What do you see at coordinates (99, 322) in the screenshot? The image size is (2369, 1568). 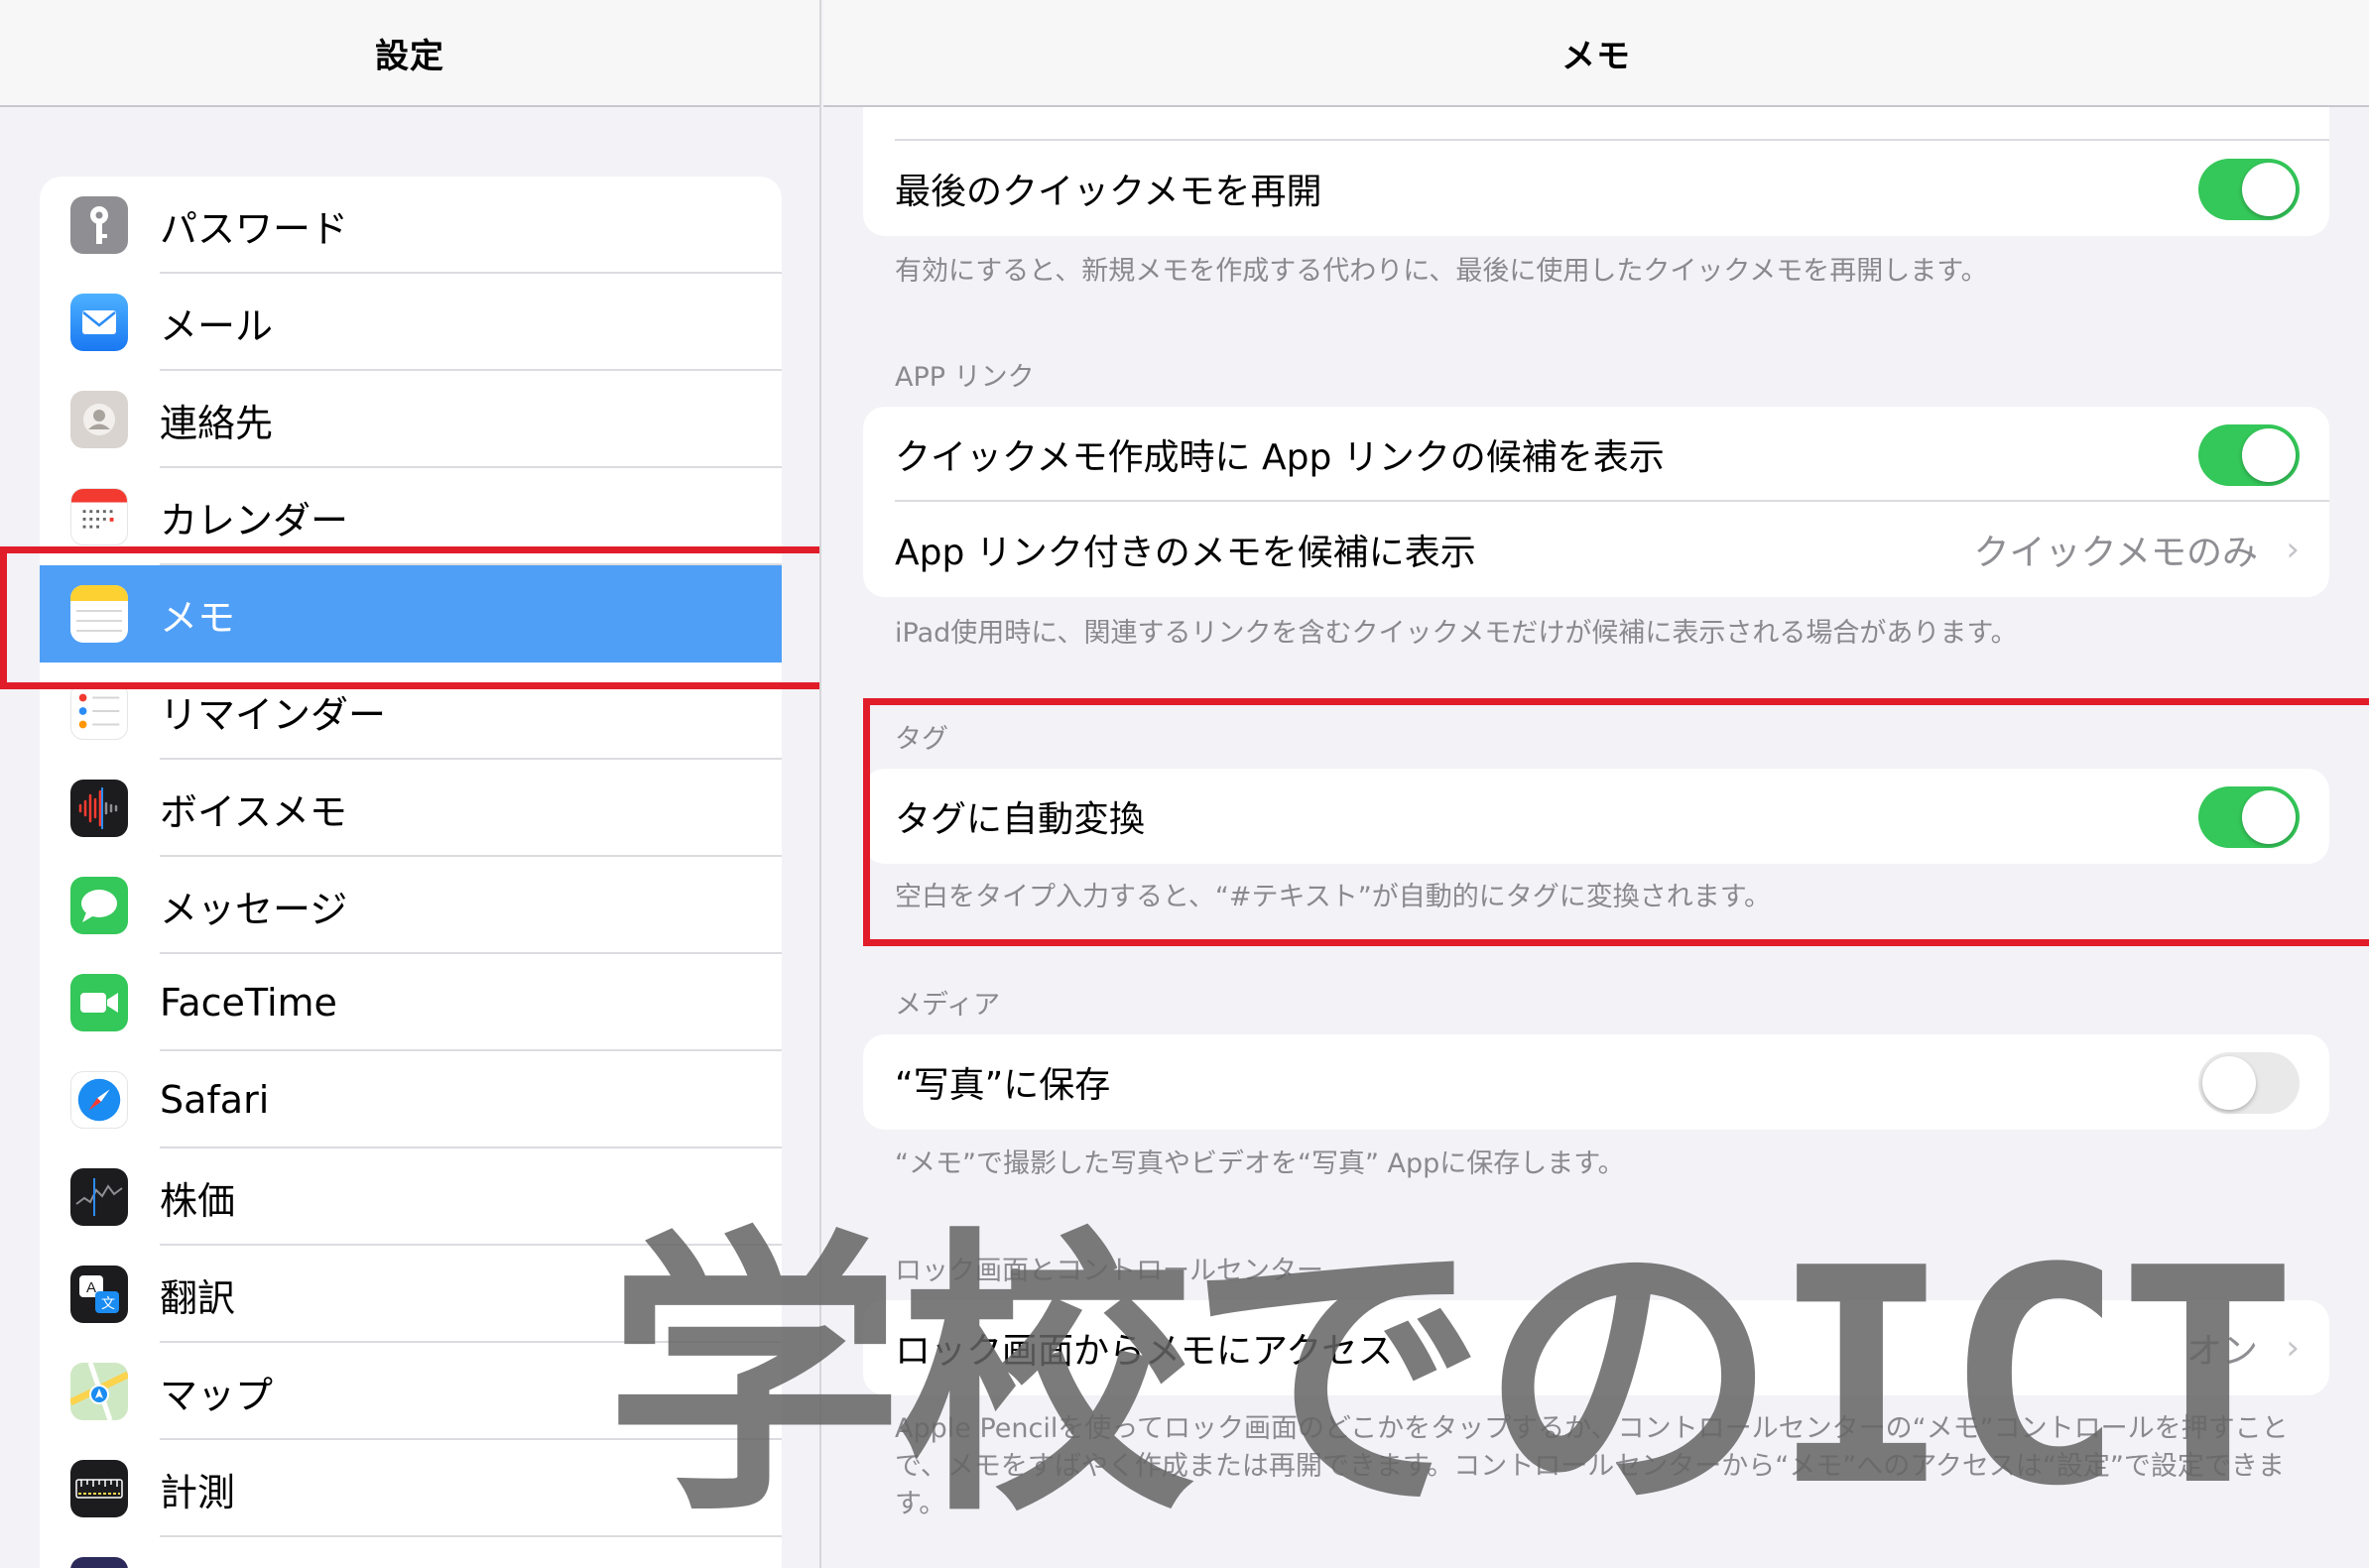 I see `mail-icon` at bounding box center [99, 322].